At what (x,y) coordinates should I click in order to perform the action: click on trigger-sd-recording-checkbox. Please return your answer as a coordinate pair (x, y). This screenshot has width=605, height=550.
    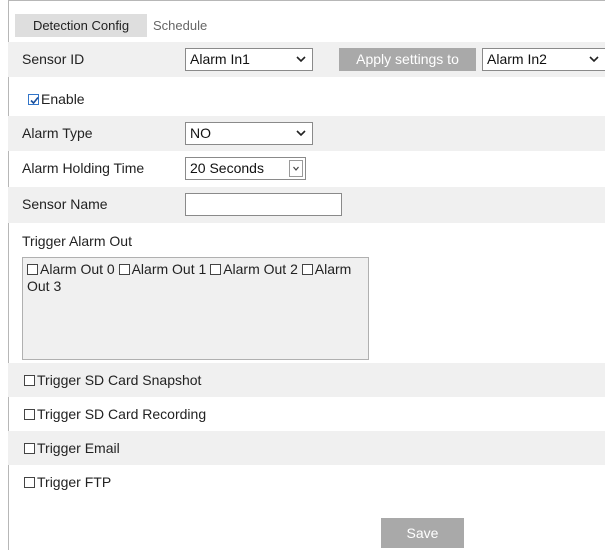
    Looking at the image, I should click on (29, 414).